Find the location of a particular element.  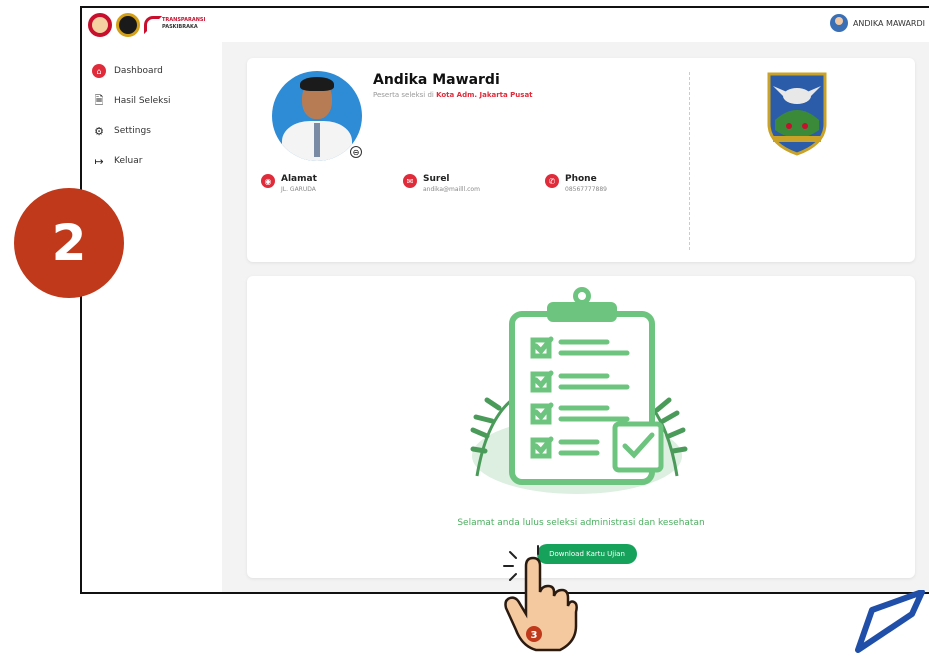

step-badge: 2 is located at coordinates (69, 243).